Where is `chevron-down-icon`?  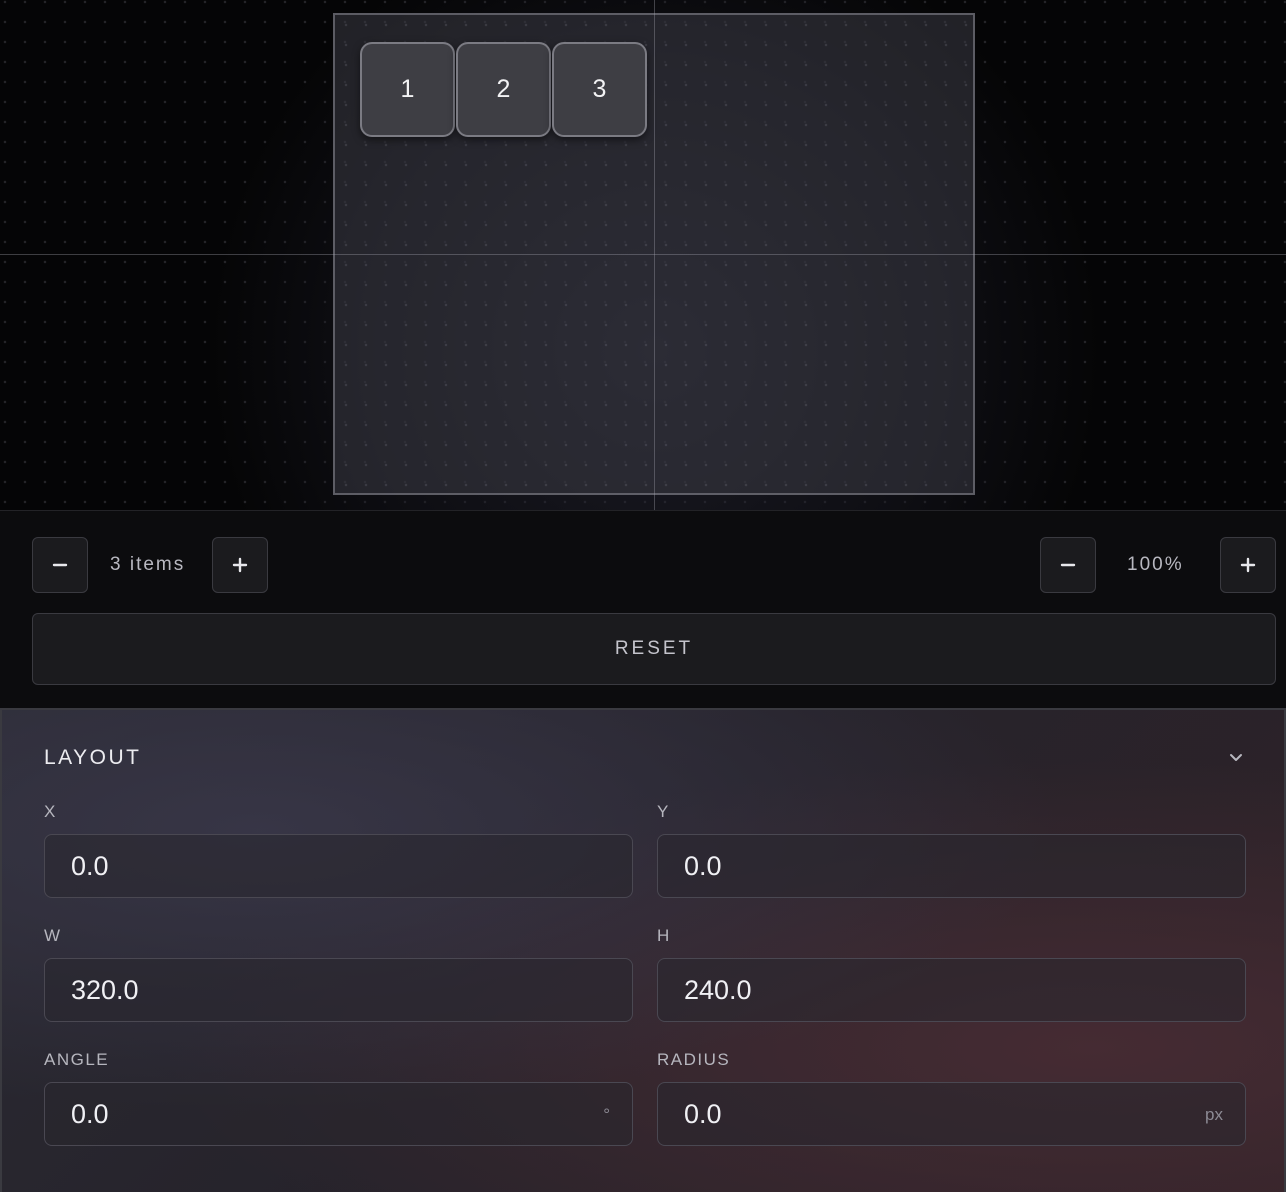
chevron-down-icon is located at coordinates (1236, 757).